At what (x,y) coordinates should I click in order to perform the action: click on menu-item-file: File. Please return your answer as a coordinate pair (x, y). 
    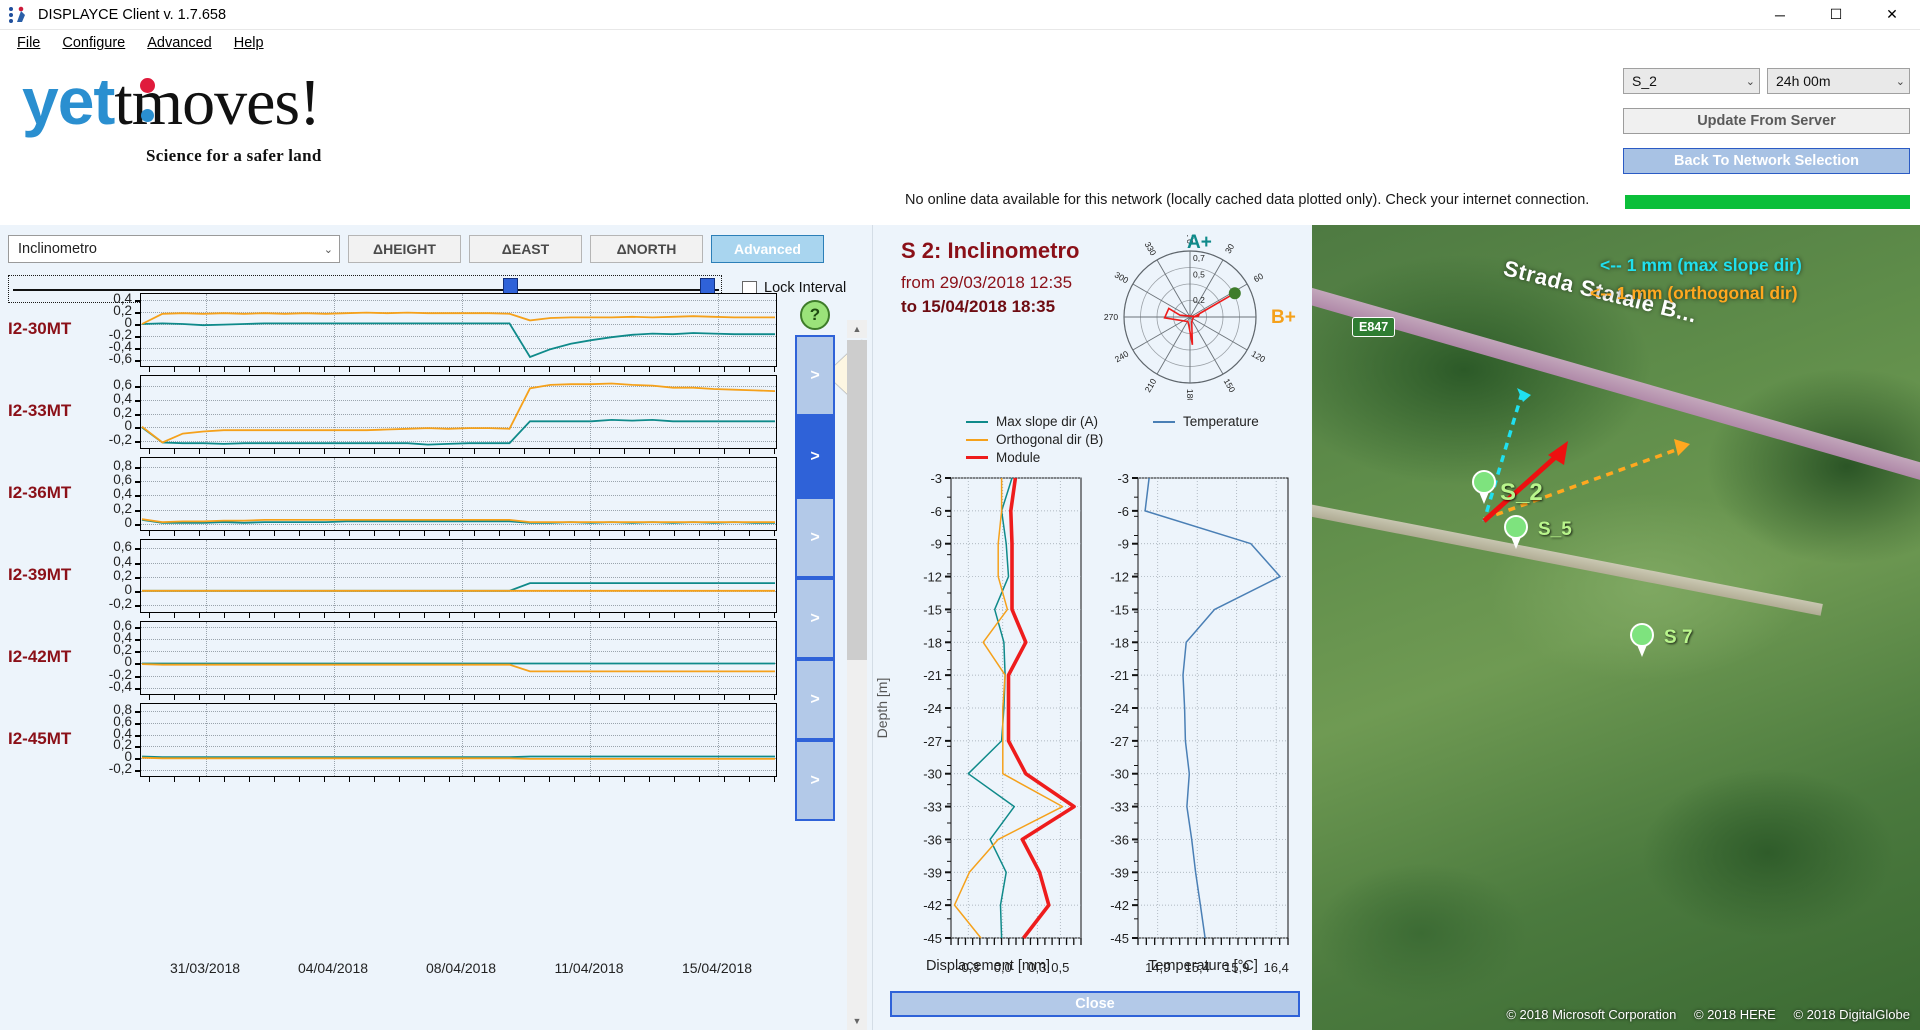
    Looking at the image, I should click on (28, 43).